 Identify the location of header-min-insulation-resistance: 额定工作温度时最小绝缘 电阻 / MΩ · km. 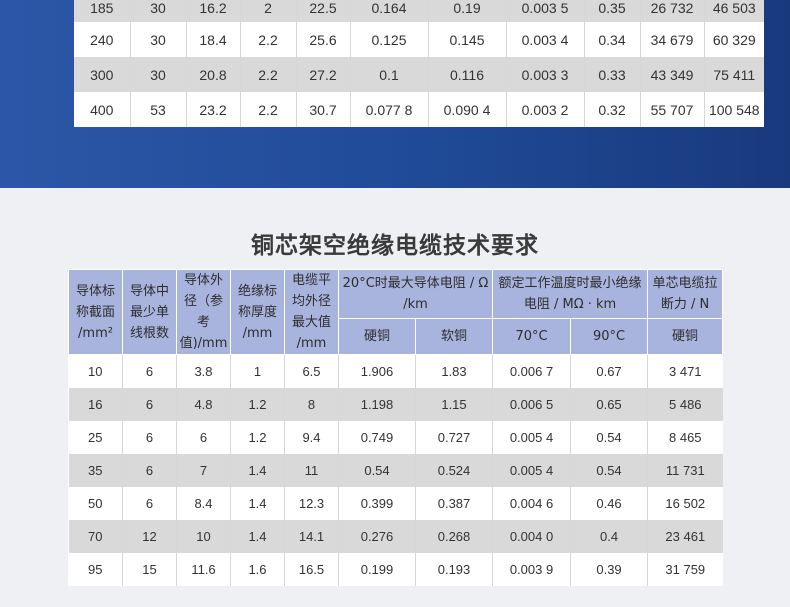
(570, 294).